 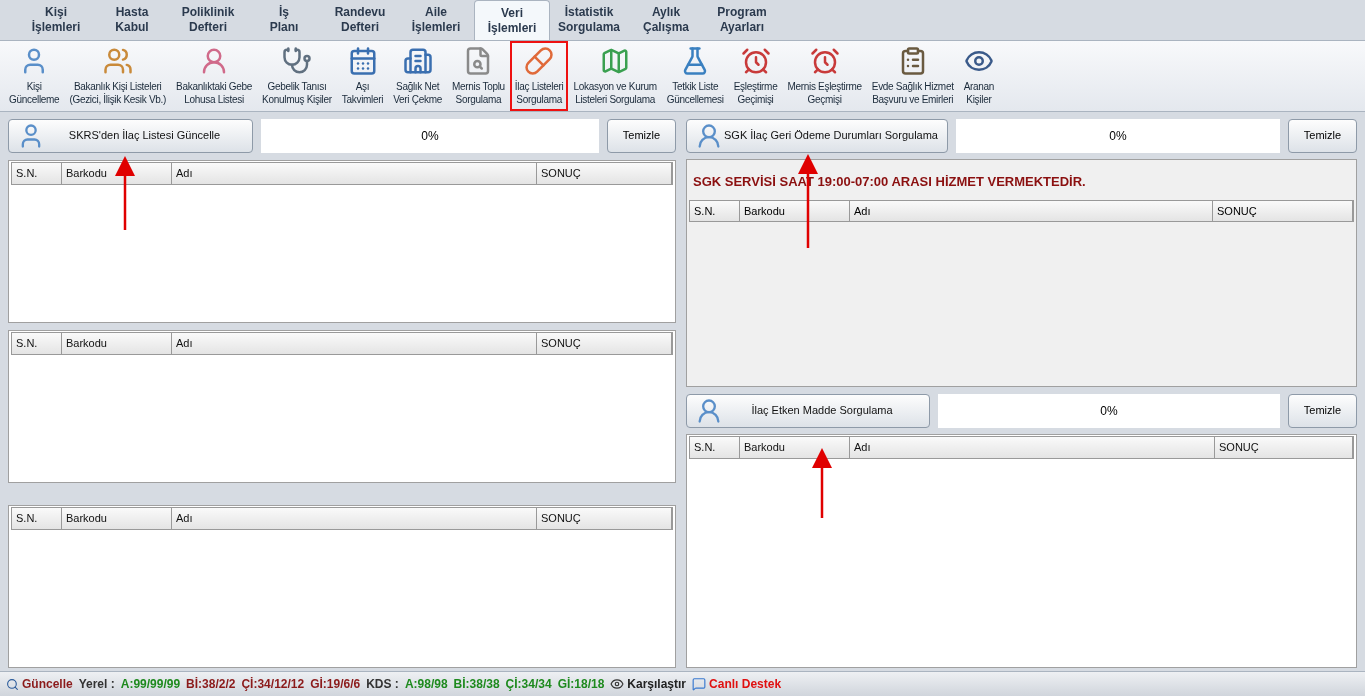 I want to click on toolbar-button: Tetkik Liste Güncellemesi, so click(x=695, y=76).